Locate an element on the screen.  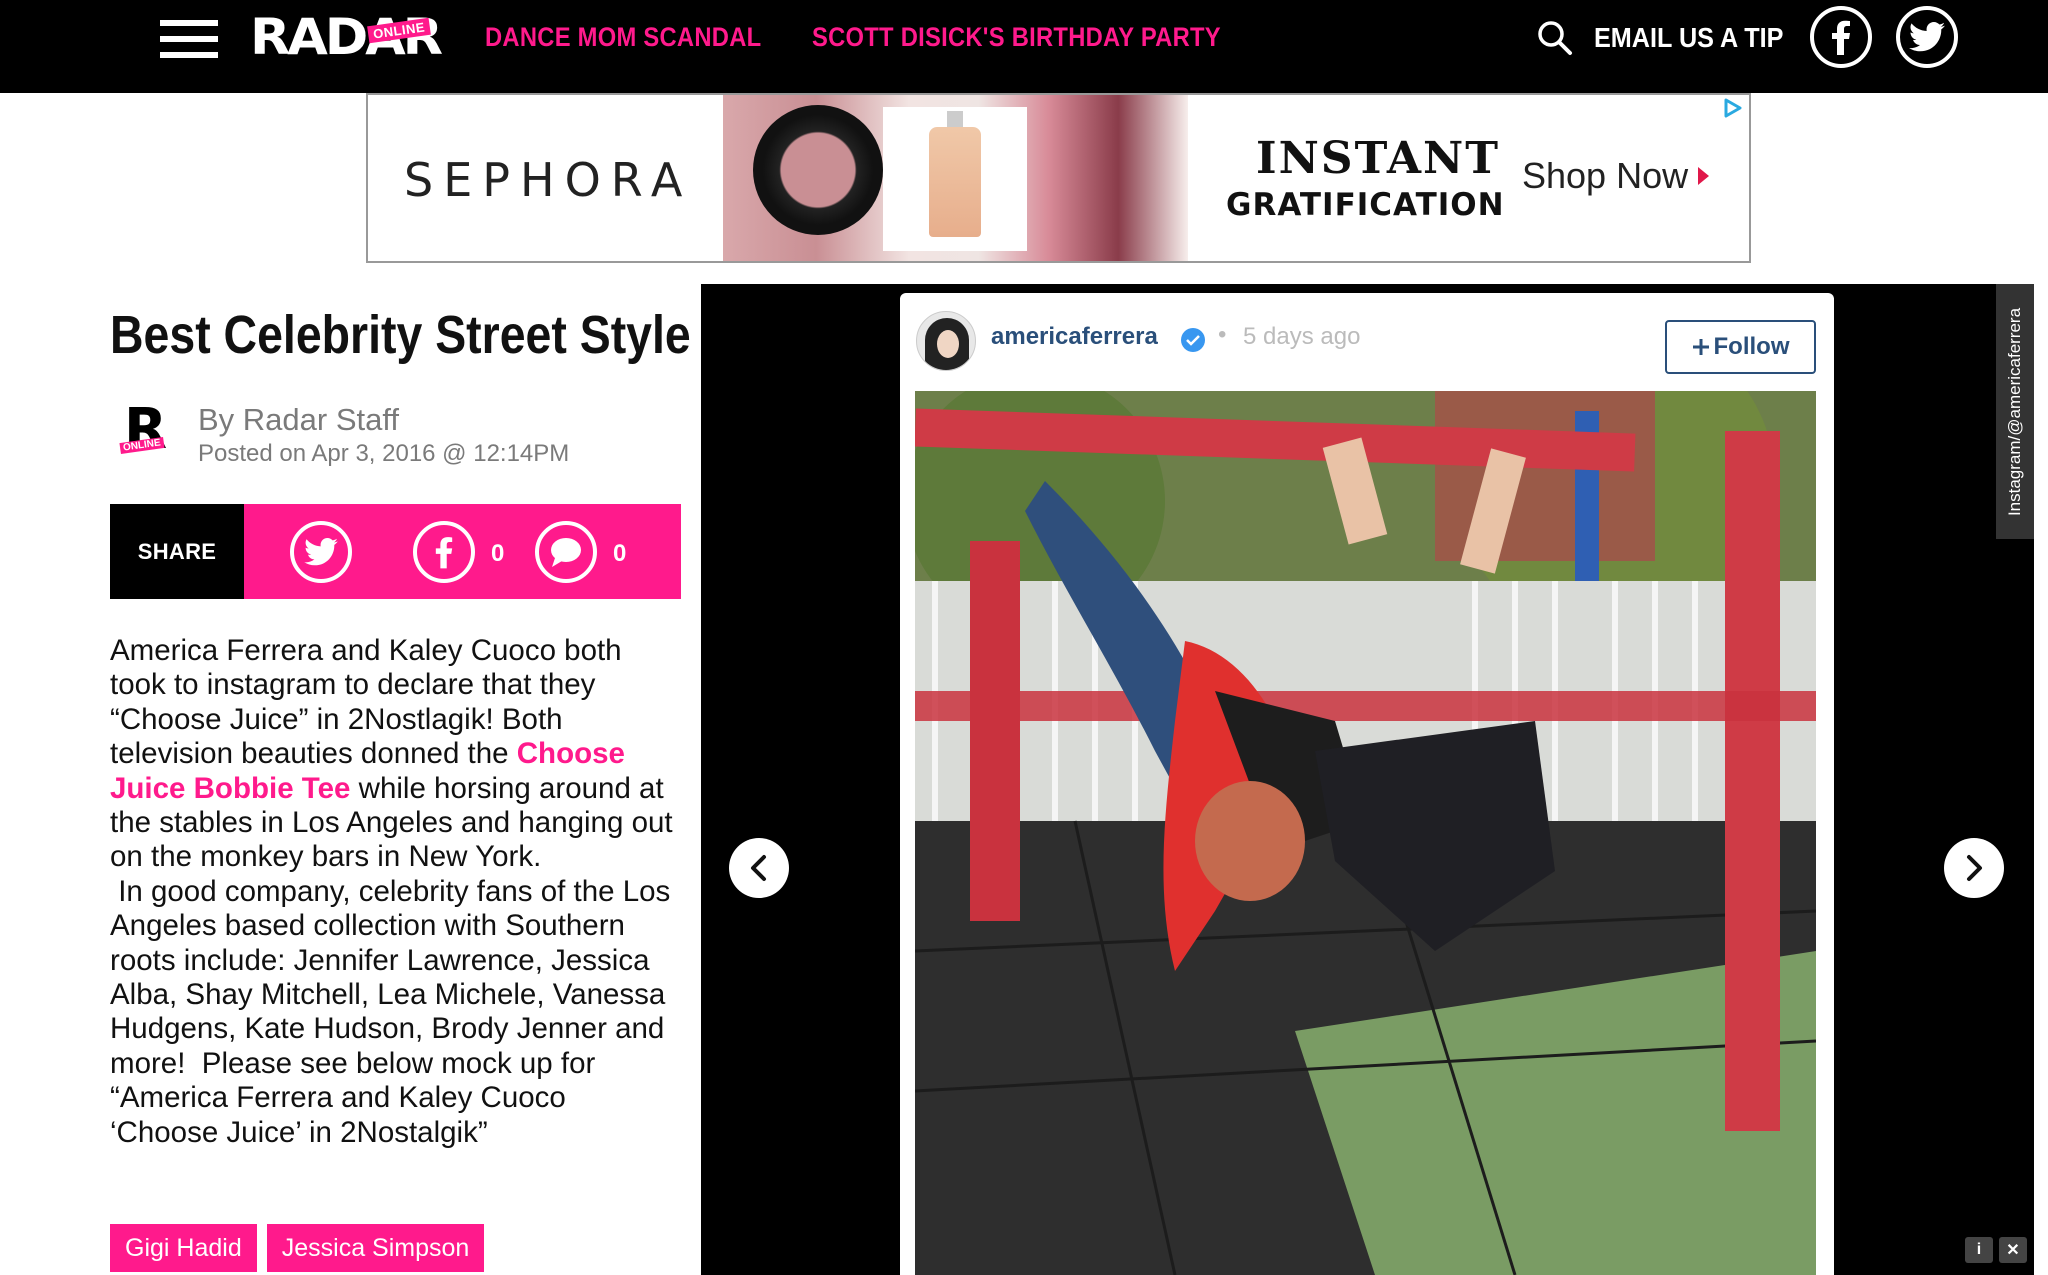
byline: By Radar Staff is located at coordinates (299, 419).